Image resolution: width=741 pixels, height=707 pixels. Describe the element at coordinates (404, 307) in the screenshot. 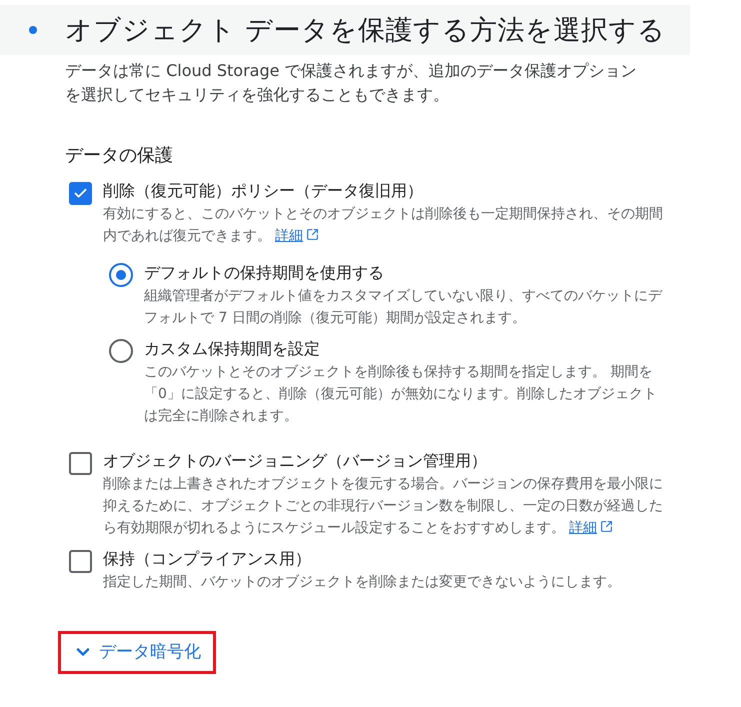

I see `option-description: 組織管理者がデフォルト値をカスタマイズしていない限り、すべてのバケットにデフォルトで 7 日間の削除（復元可能）期間が設定されます。` at that location.